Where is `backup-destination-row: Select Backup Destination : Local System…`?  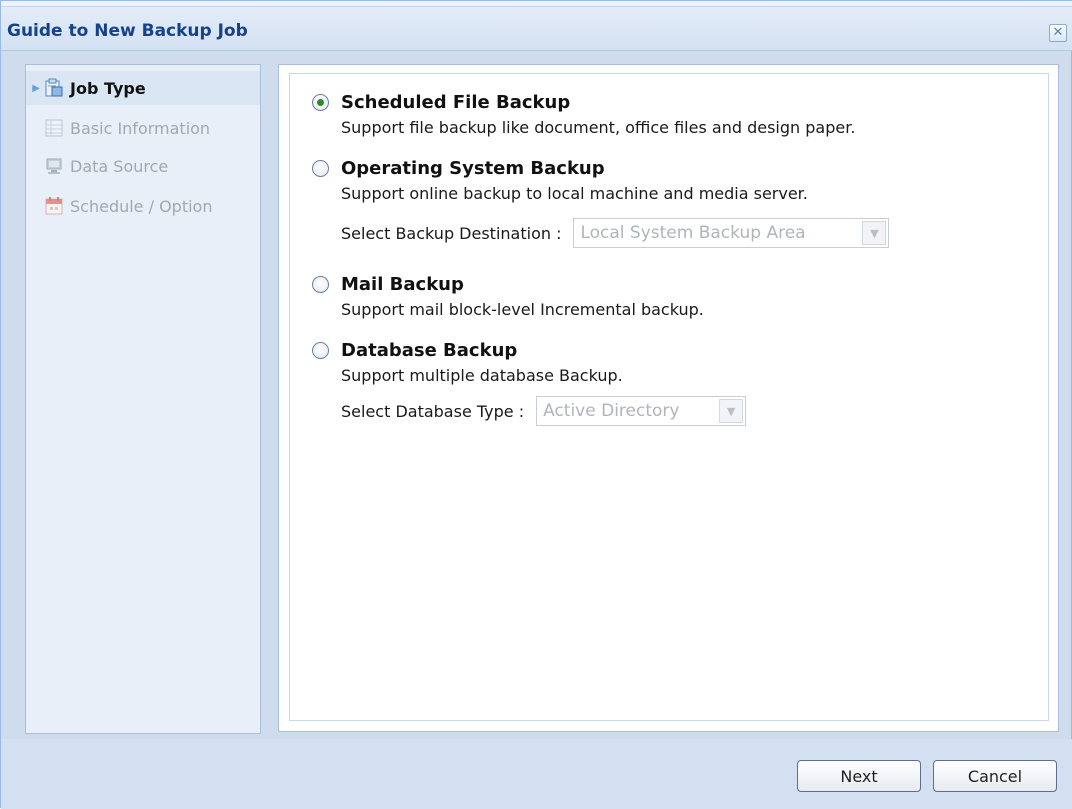
backup-destination-row: Select Backup Destination : Local System… is located at coordinates (615, 233).